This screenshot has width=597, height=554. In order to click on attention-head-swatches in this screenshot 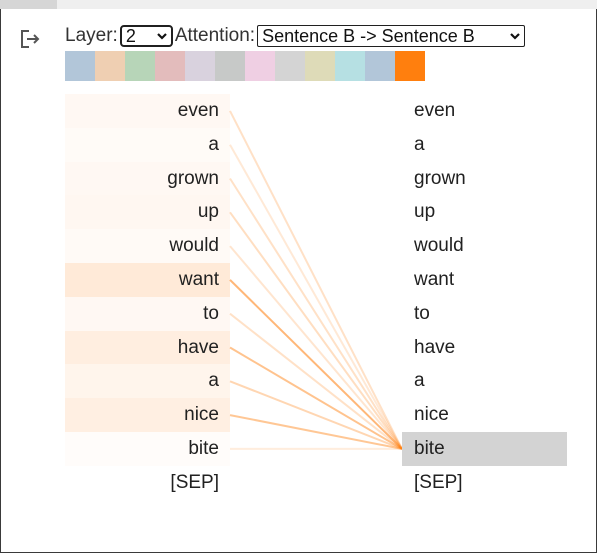, I will do `click(245, 66)`.